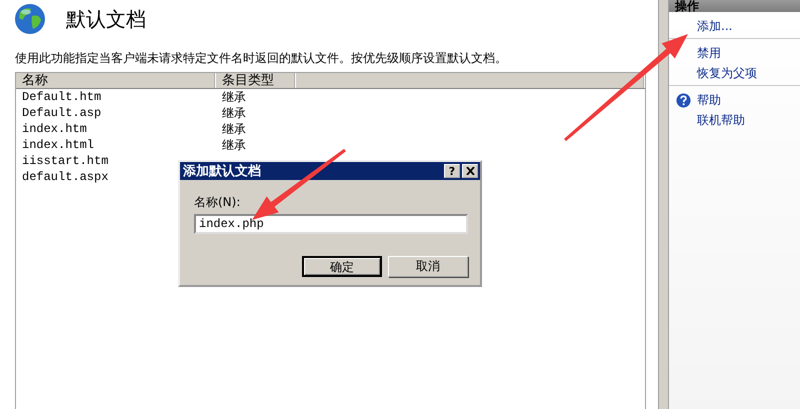 This screenshot has height=409, width=800. What do you see at coordinates (331, 224) in the screenshot?
I see `name-input-field: index.php` at bounding box center [331, 224].